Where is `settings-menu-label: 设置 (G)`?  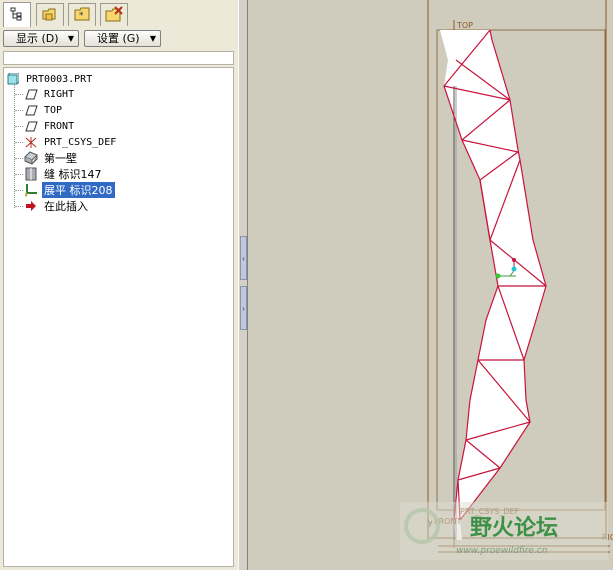 settings-menu-label: 设置 (G) is located at coordinates (118, 38).